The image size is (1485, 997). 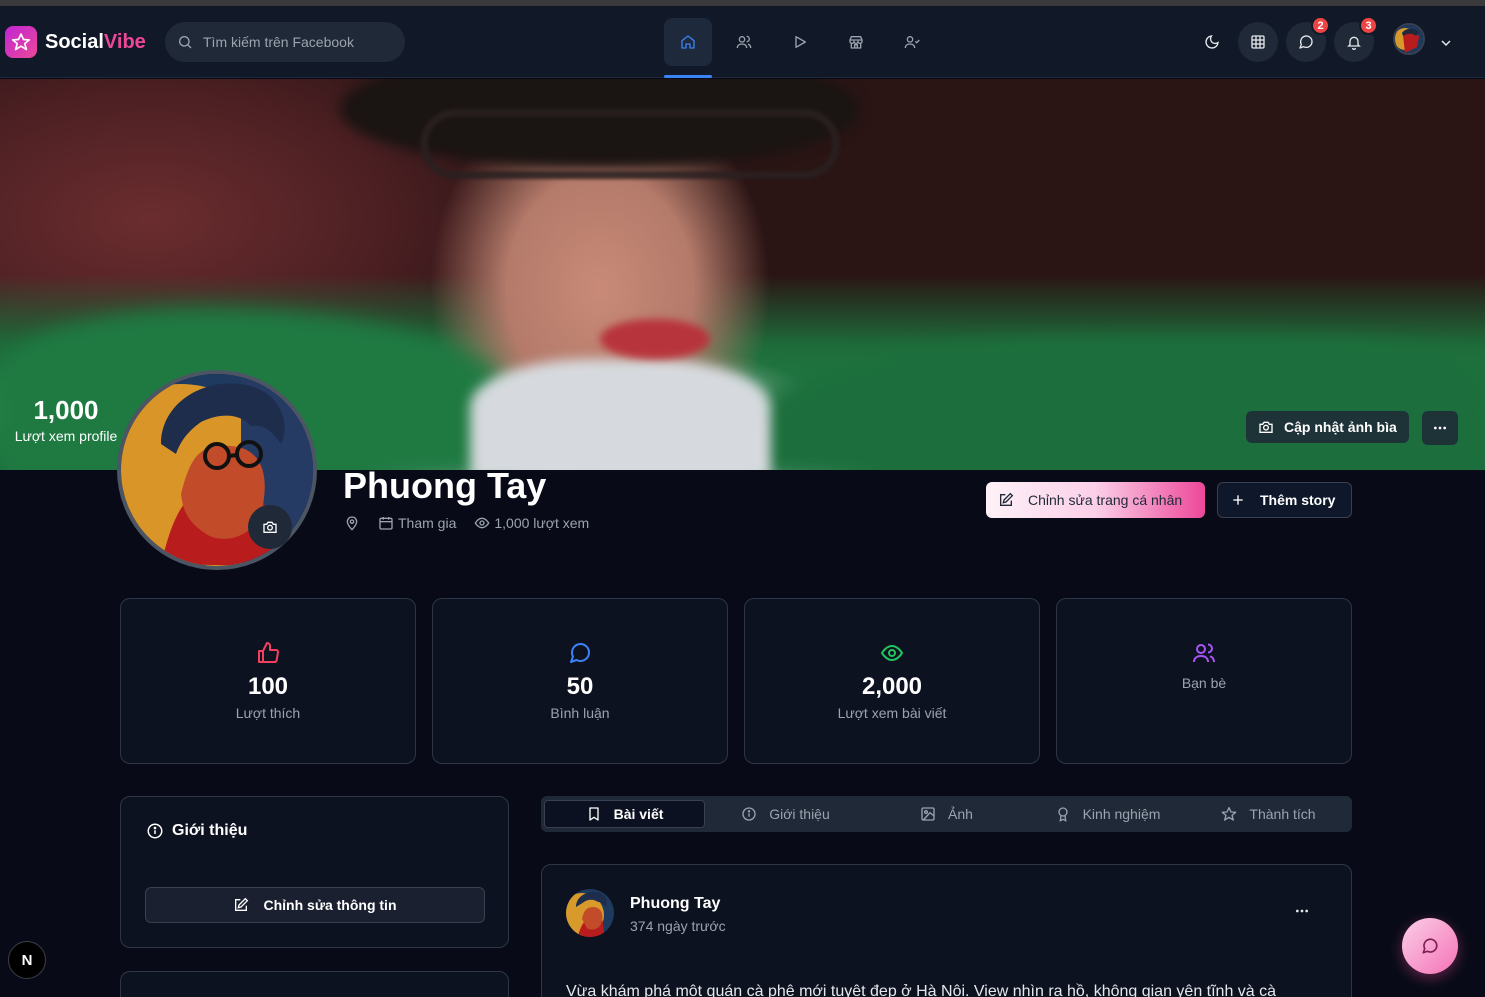 I want to click on stat-card-likes: 100 Lượt thích, so click(x=268, y=681).